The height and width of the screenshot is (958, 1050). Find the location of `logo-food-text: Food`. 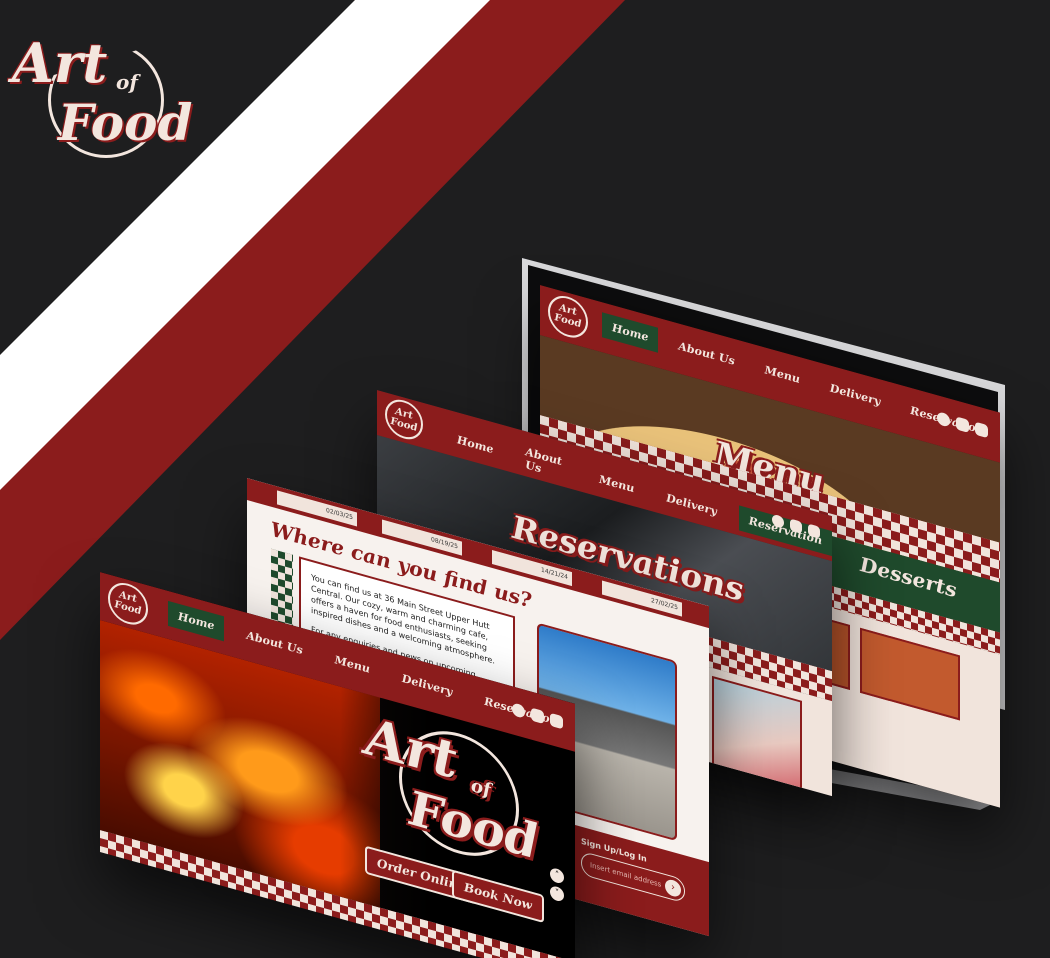

logo-food-text: Food is located at coordinates (125, 122).